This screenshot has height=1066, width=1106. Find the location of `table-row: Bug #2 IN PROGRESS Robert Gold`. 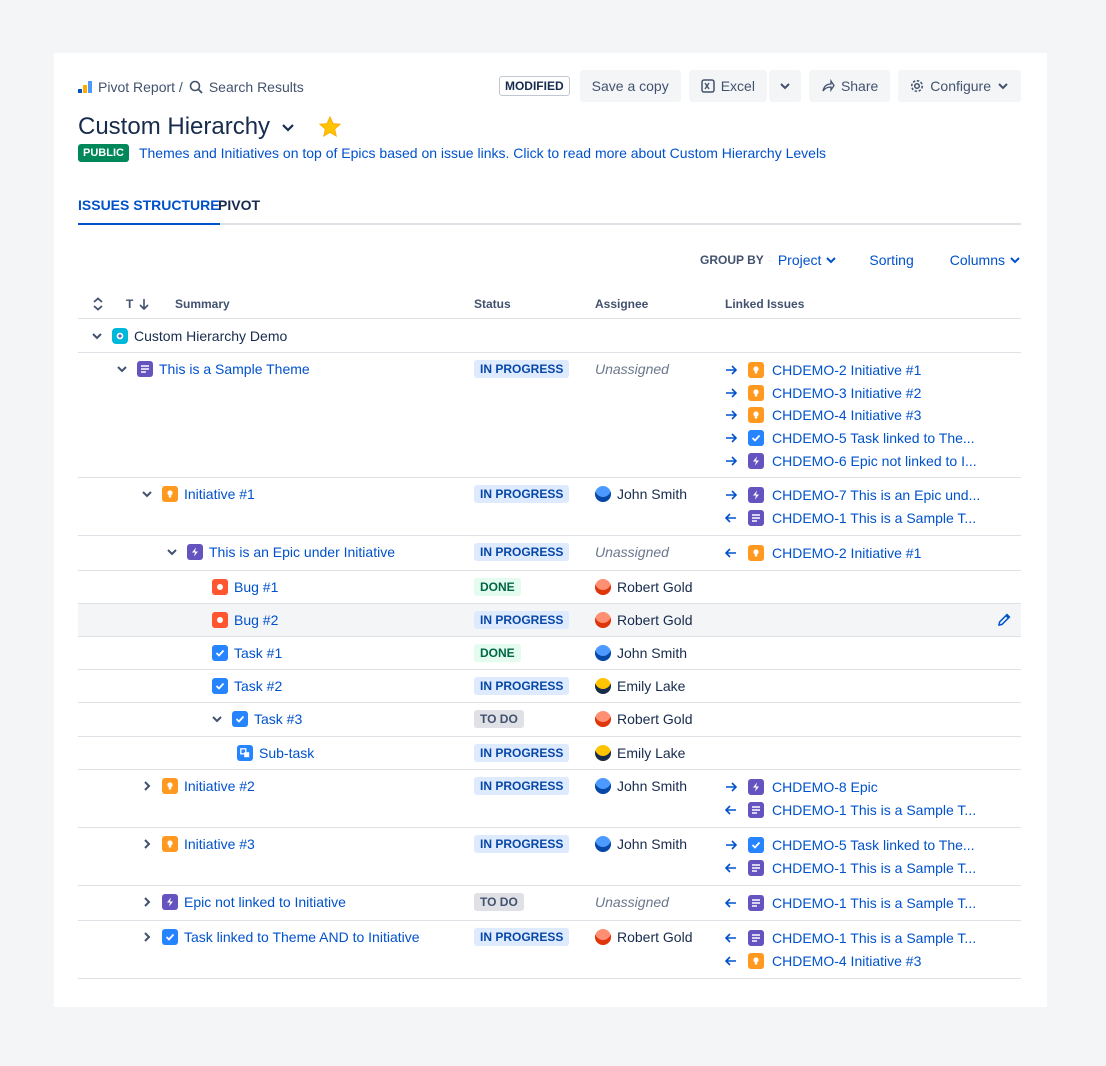

table-row: Bug #2 IN PROGRESS Robert Gold is located at coordinates (549, 620).